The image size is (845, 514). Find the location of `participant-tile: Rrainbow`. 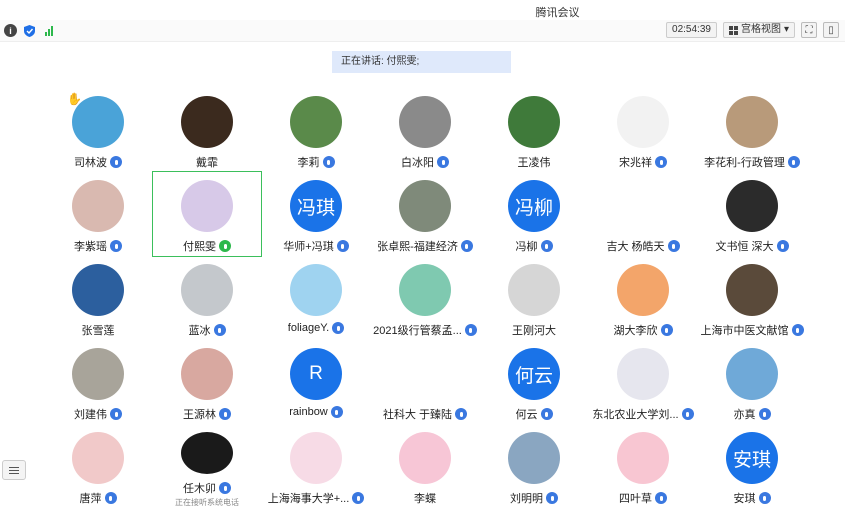

participant-tile: Rrainbow is located at coordinates (316, 382).